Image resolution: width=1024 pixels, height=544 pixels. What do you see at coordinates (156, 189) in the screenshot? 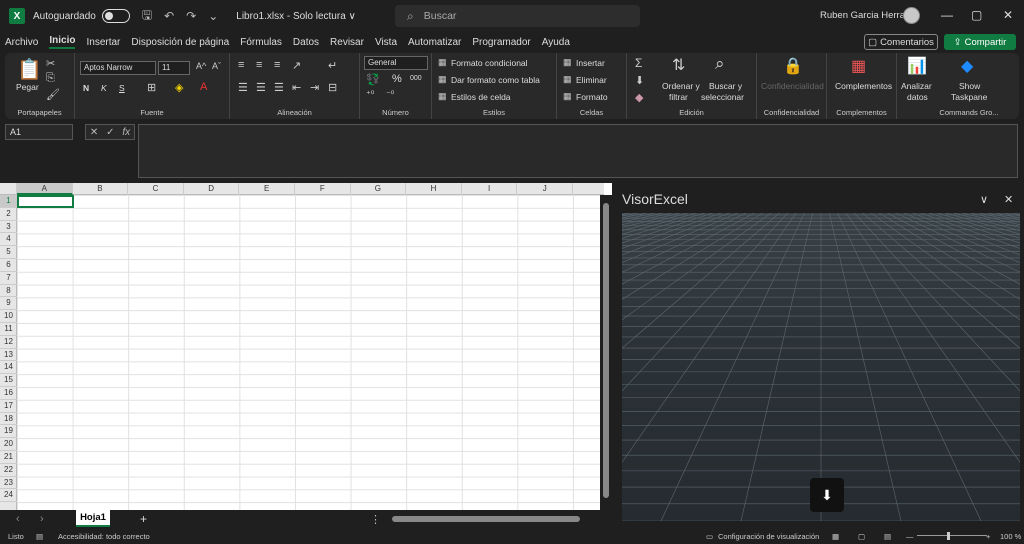
I see `column-header: C` at bounding box center [156, 189].